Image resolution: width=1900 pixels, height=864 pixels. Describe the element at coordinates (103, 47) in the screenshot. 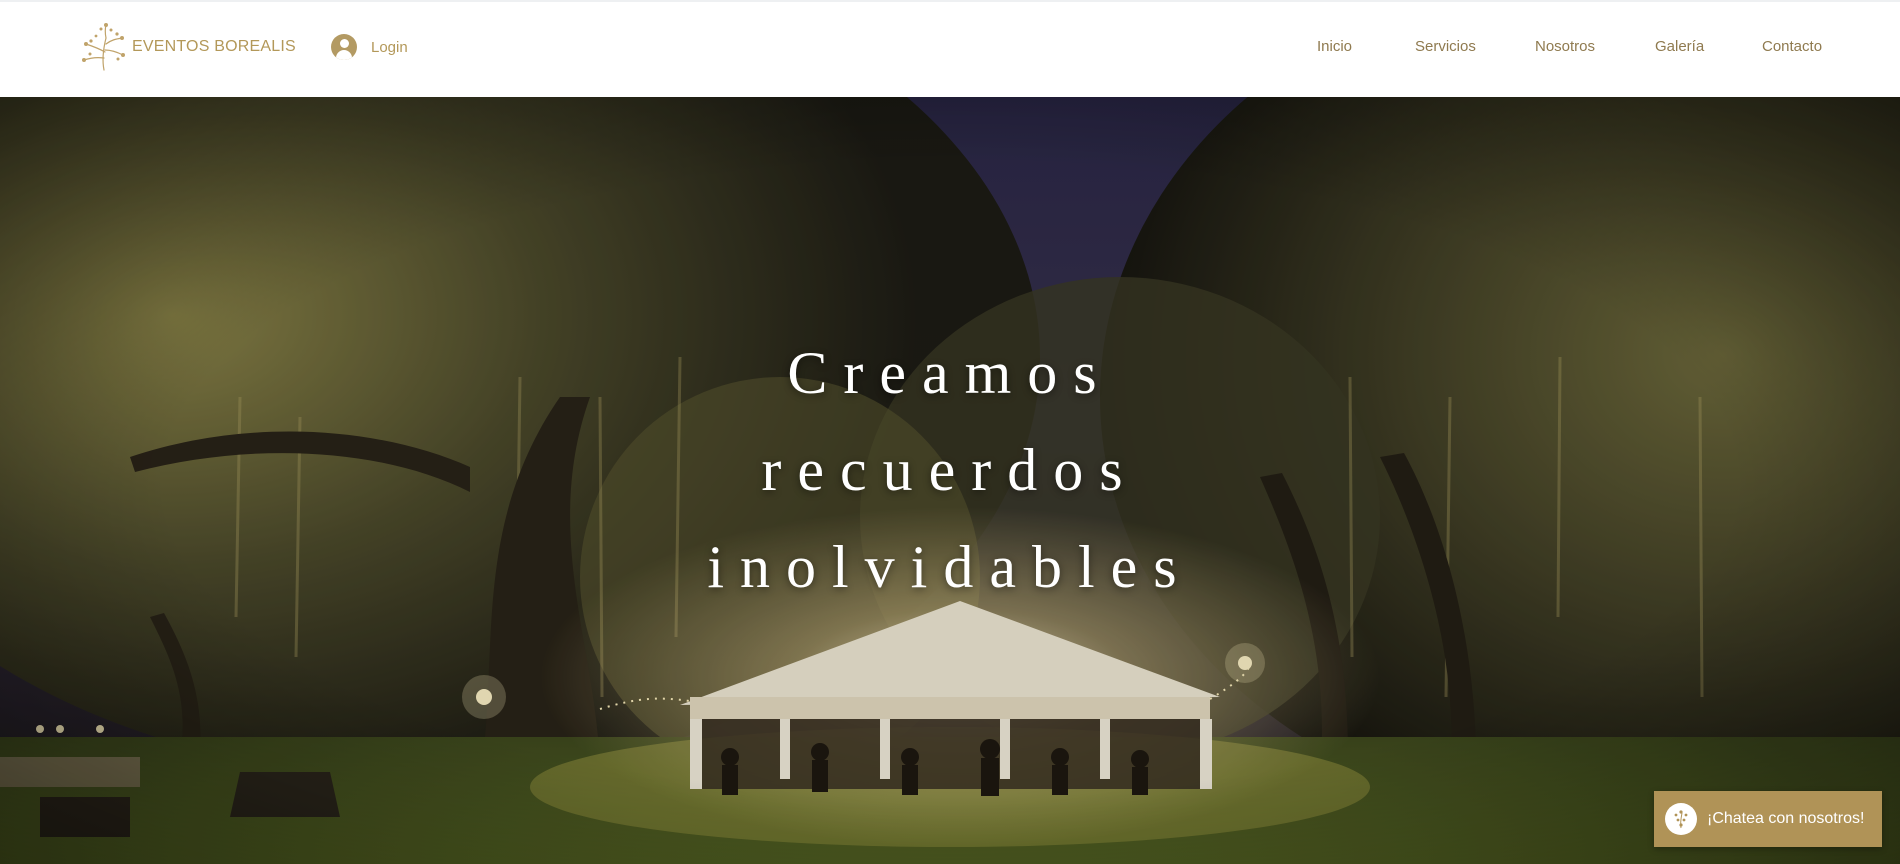

I see `branch-sprig-icon` at that location.